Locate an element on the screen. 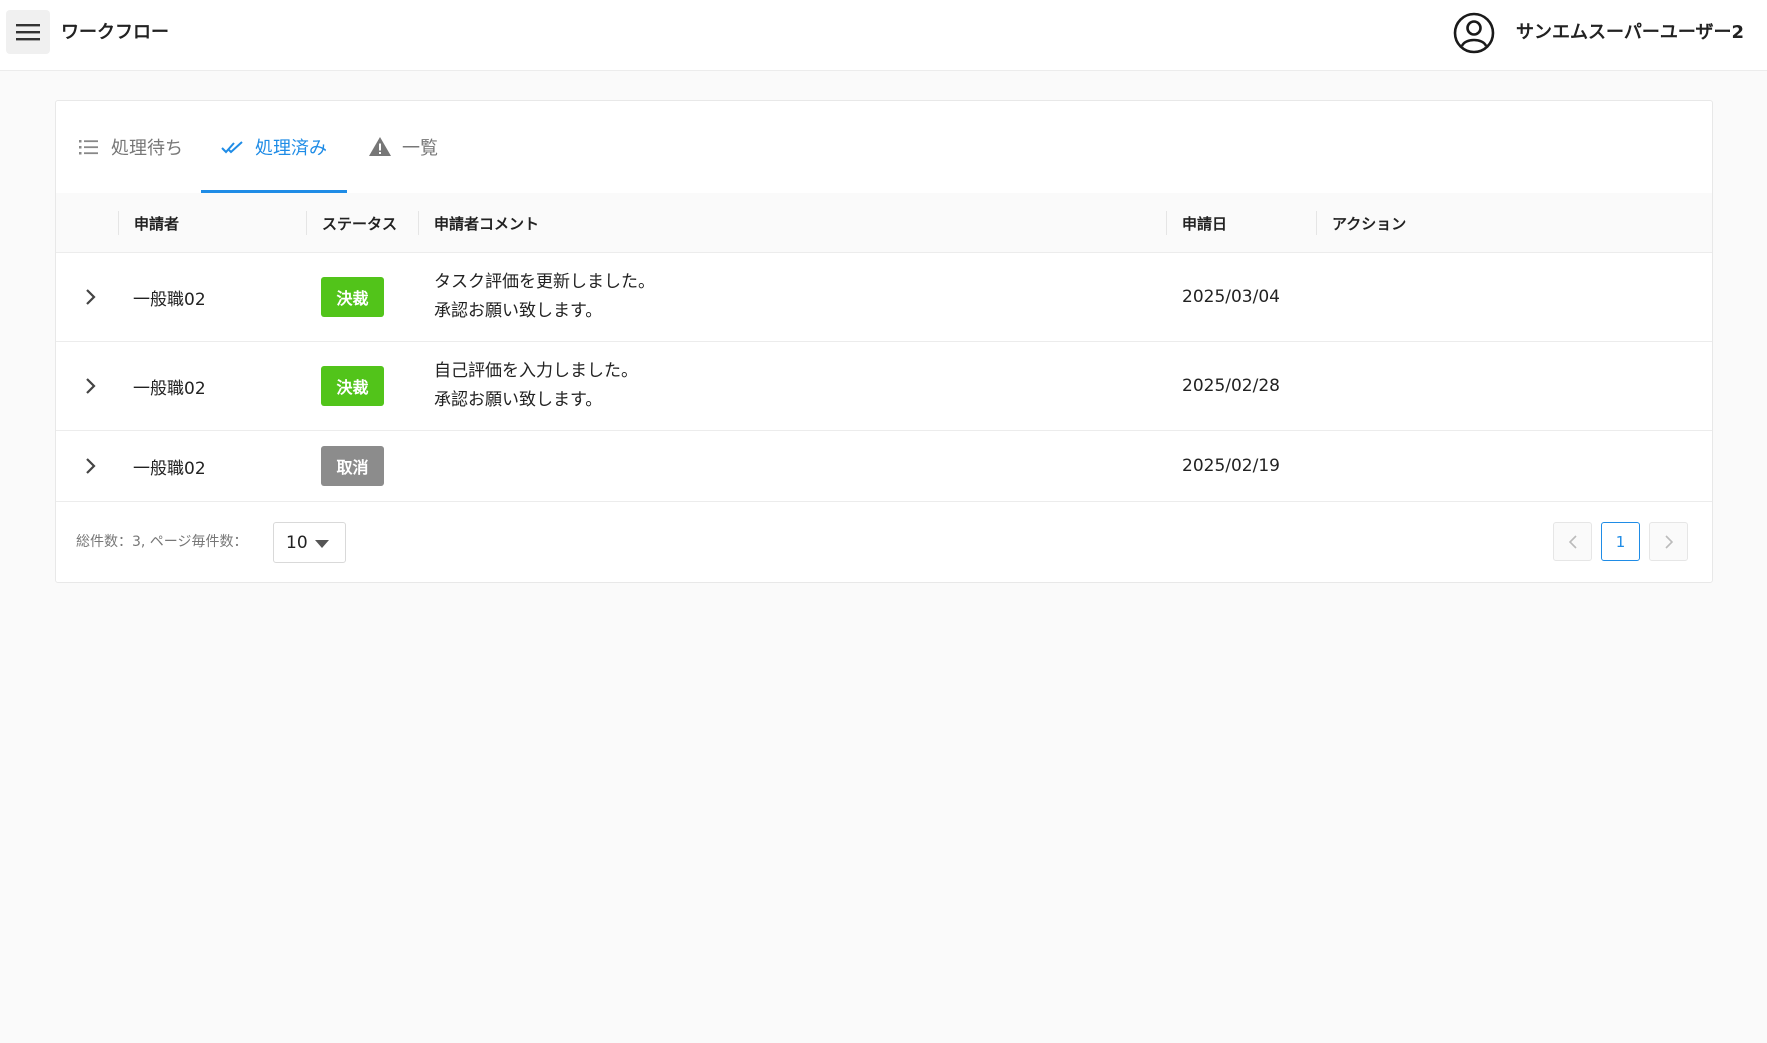 The width and height of the screenshot is (1767, 1043). menu-button is located at coordinates (28, 32).